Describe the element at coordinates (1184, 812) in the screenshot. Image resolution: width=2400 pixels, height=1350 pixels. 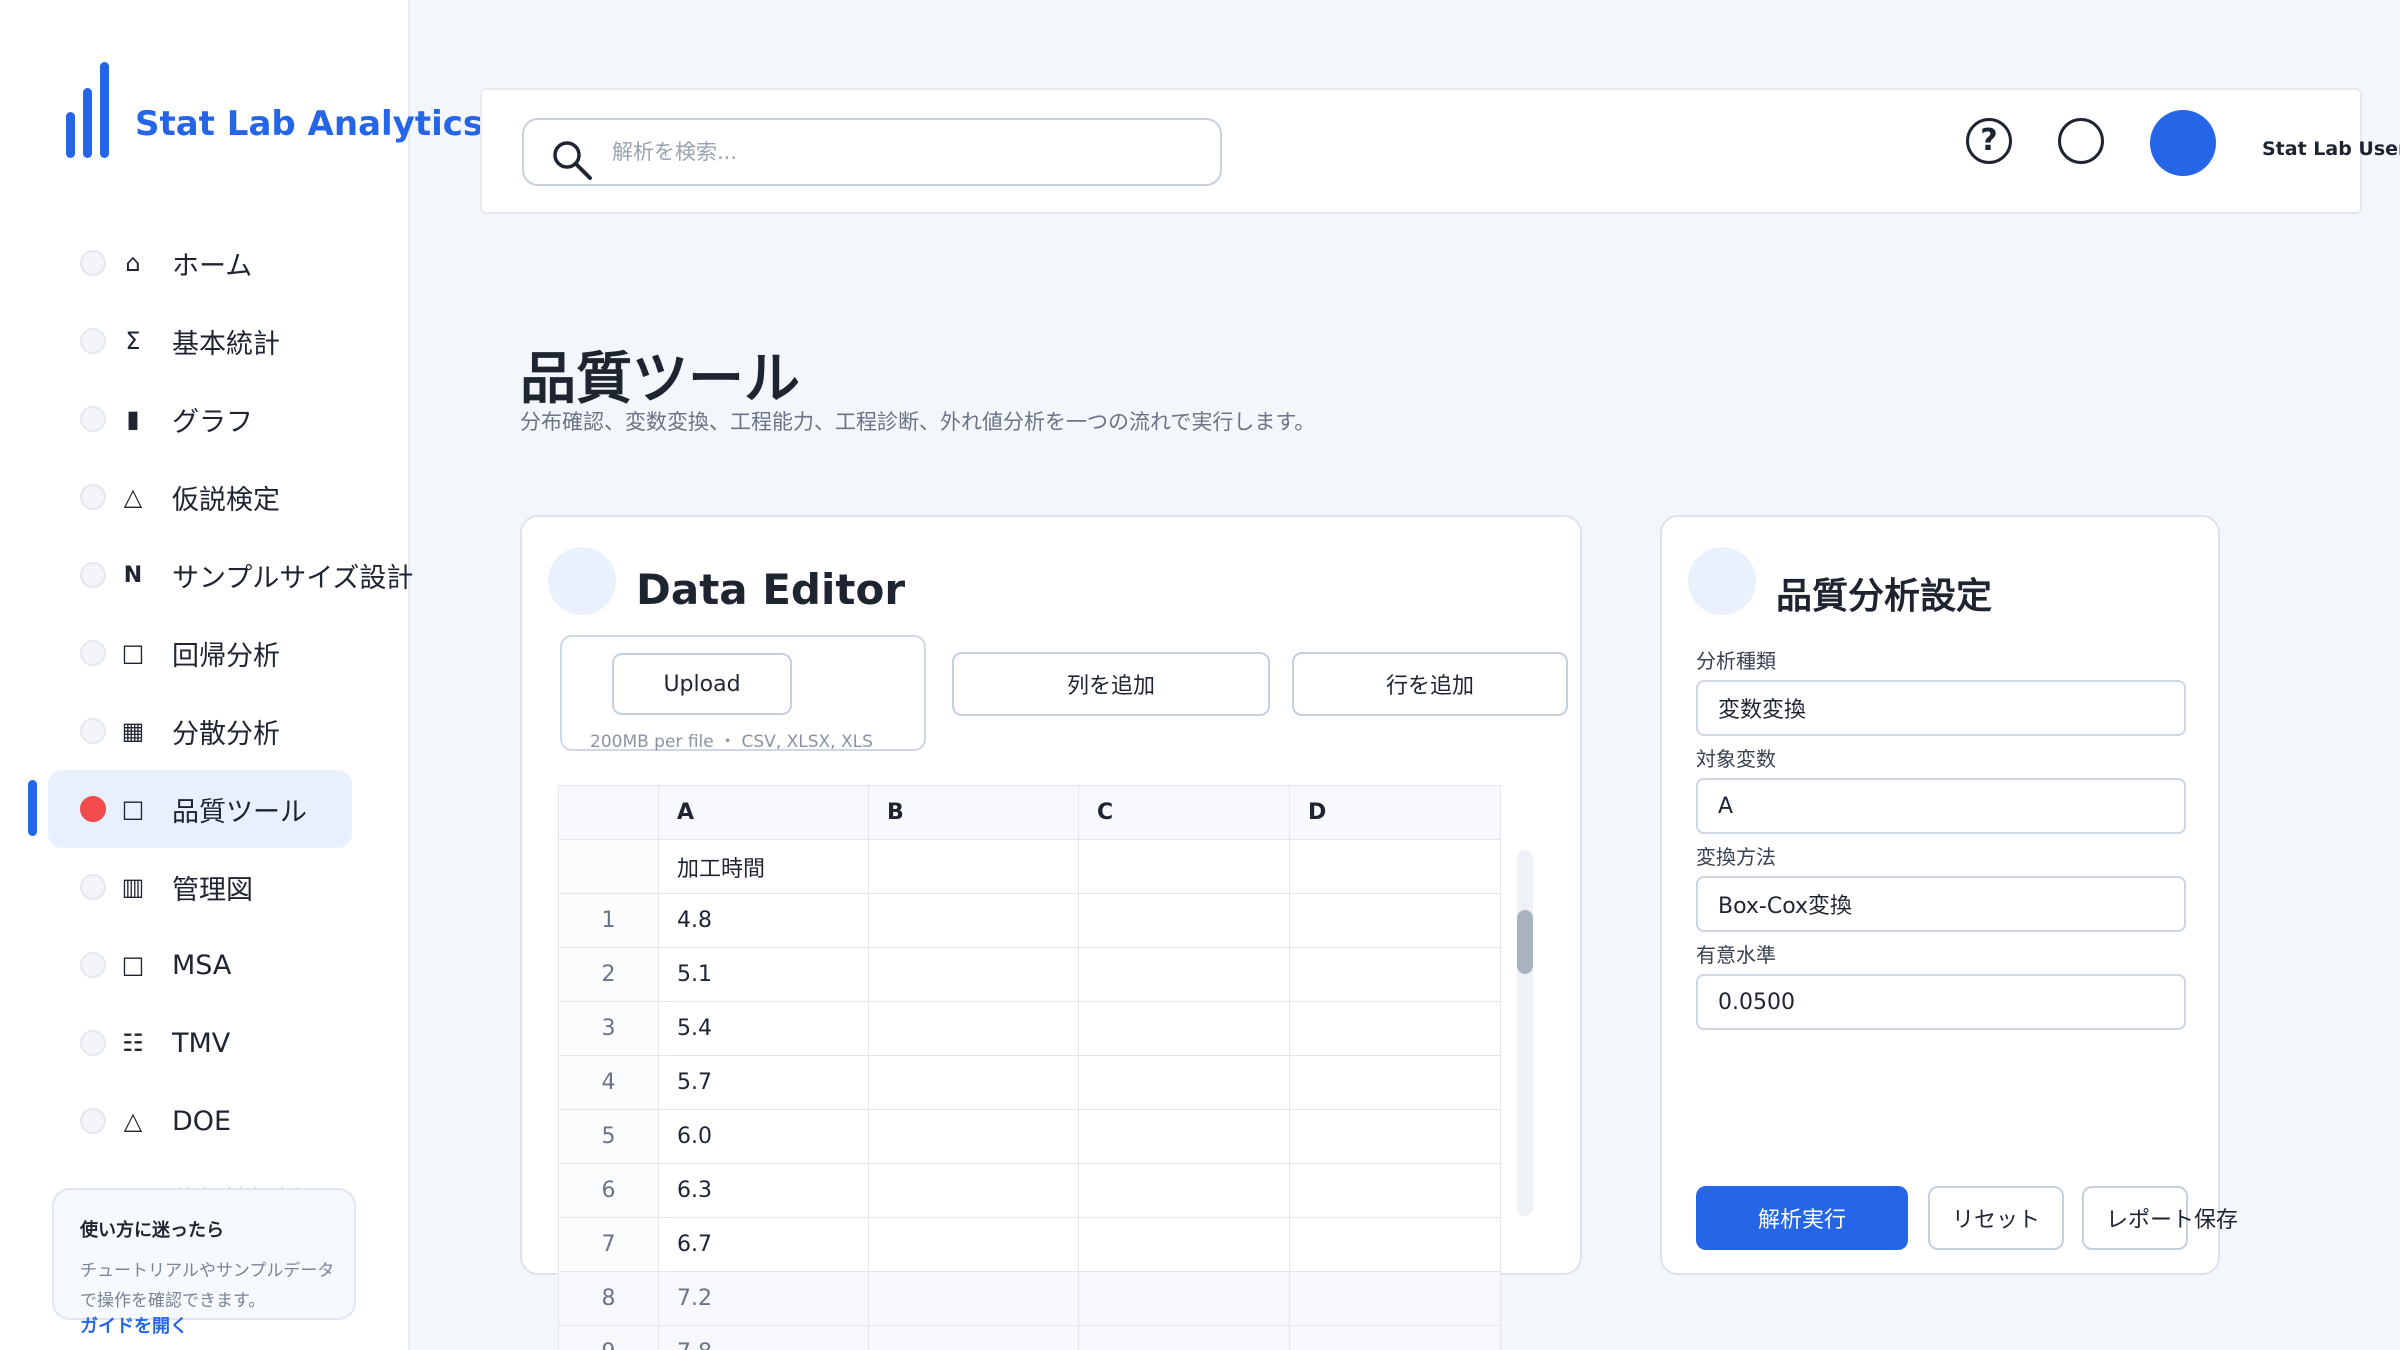
I see `column-header: C` at that location.